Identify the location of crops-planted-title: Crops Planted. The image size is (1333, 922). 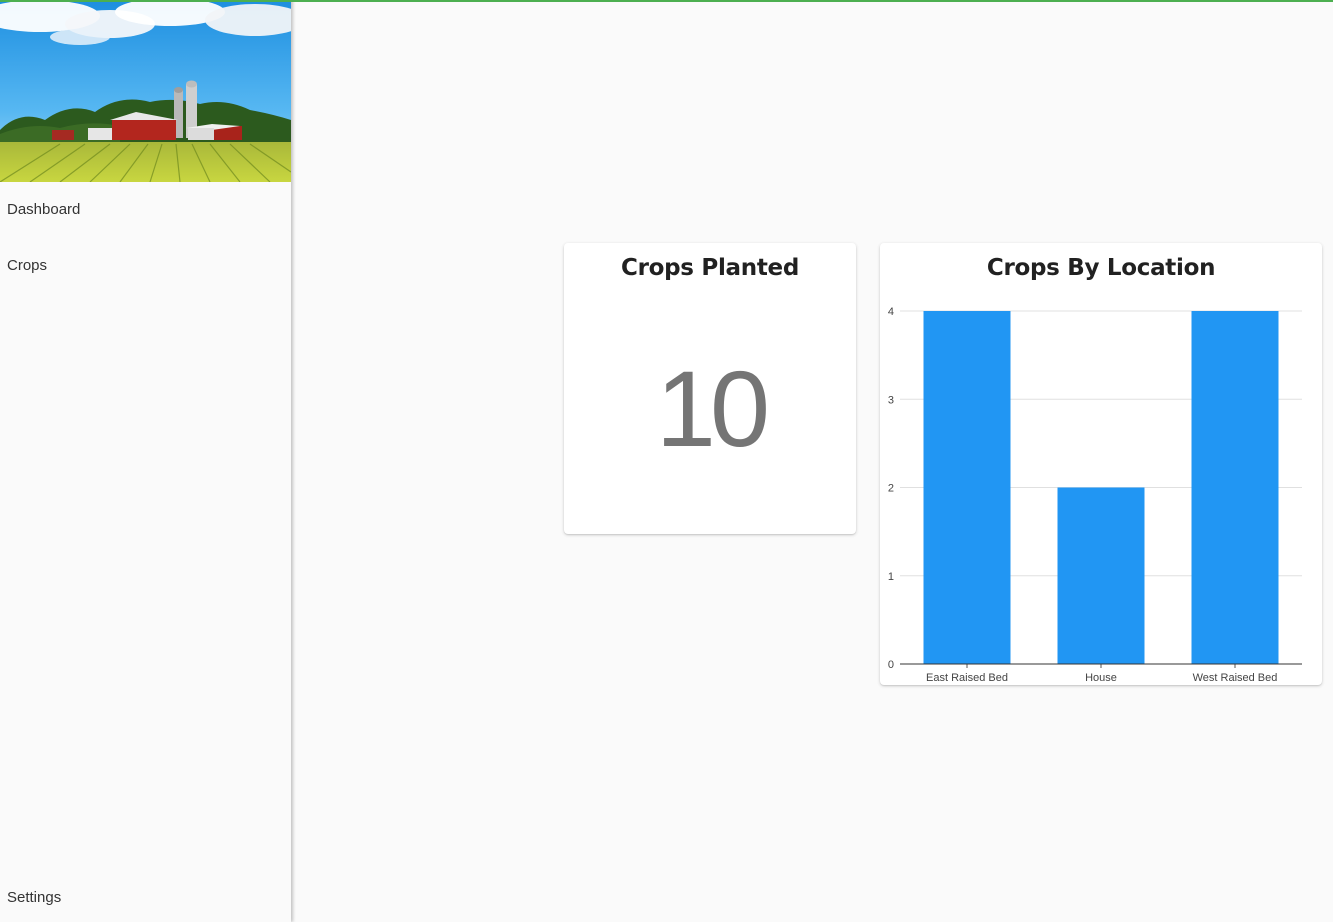
(710, 268).